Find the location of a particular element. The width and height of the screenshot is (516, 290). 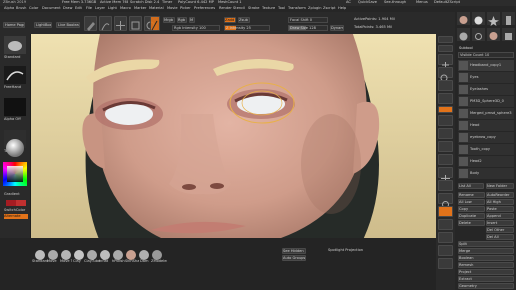

del-other-button: Del Other is located at coordinates (500, 230).